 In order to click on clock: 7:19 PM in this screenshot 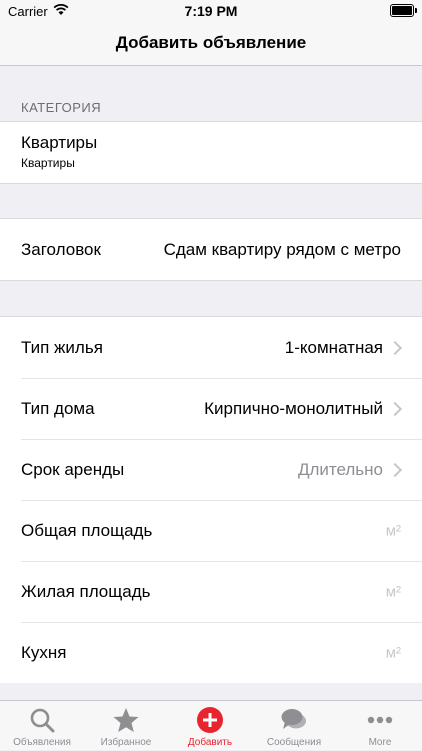, I will do `click(211, 11)`.